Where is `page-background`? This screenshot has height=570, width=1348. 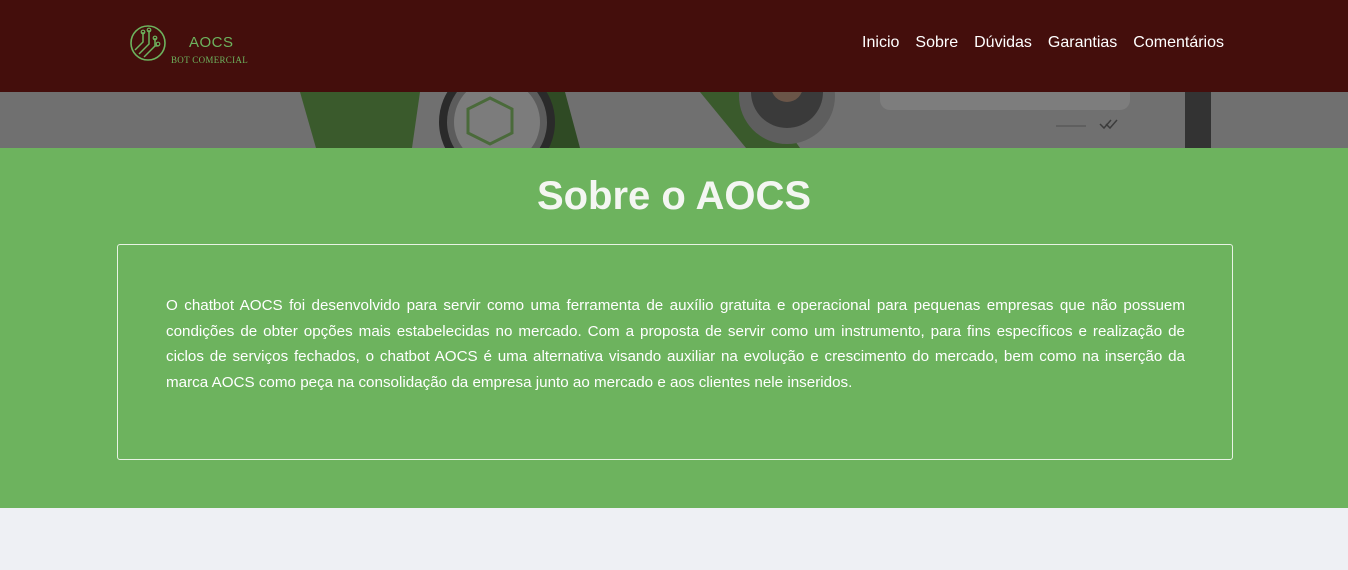 page-background is located at coordinates (674, 539).